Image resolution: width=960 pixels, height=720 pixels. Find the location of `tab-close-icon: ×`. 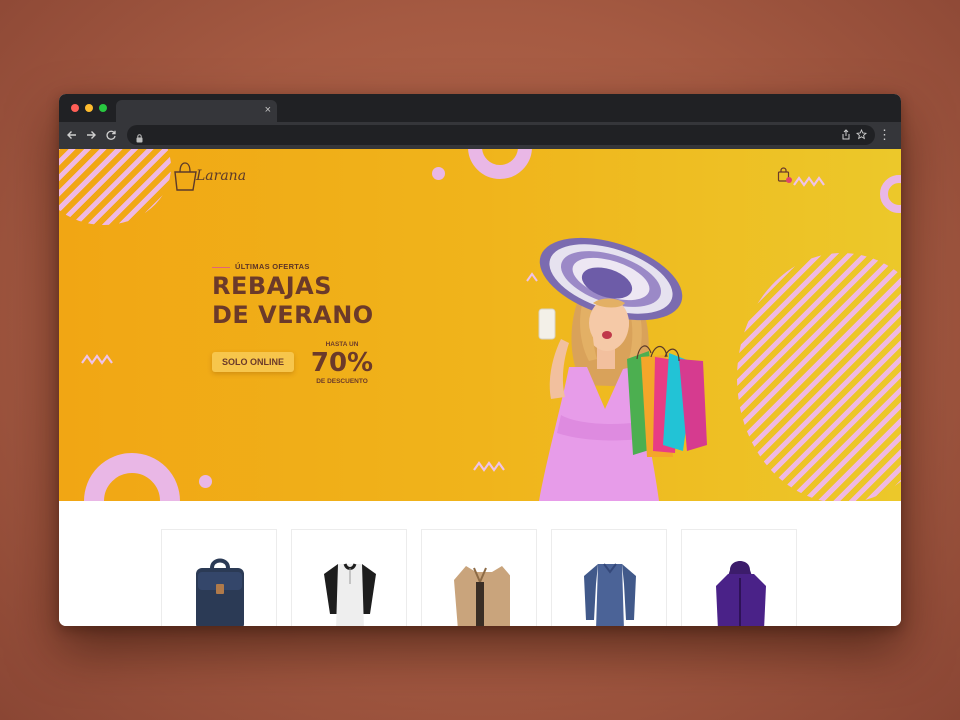

tab-close-icon: × is located at coordinates (268, 110).